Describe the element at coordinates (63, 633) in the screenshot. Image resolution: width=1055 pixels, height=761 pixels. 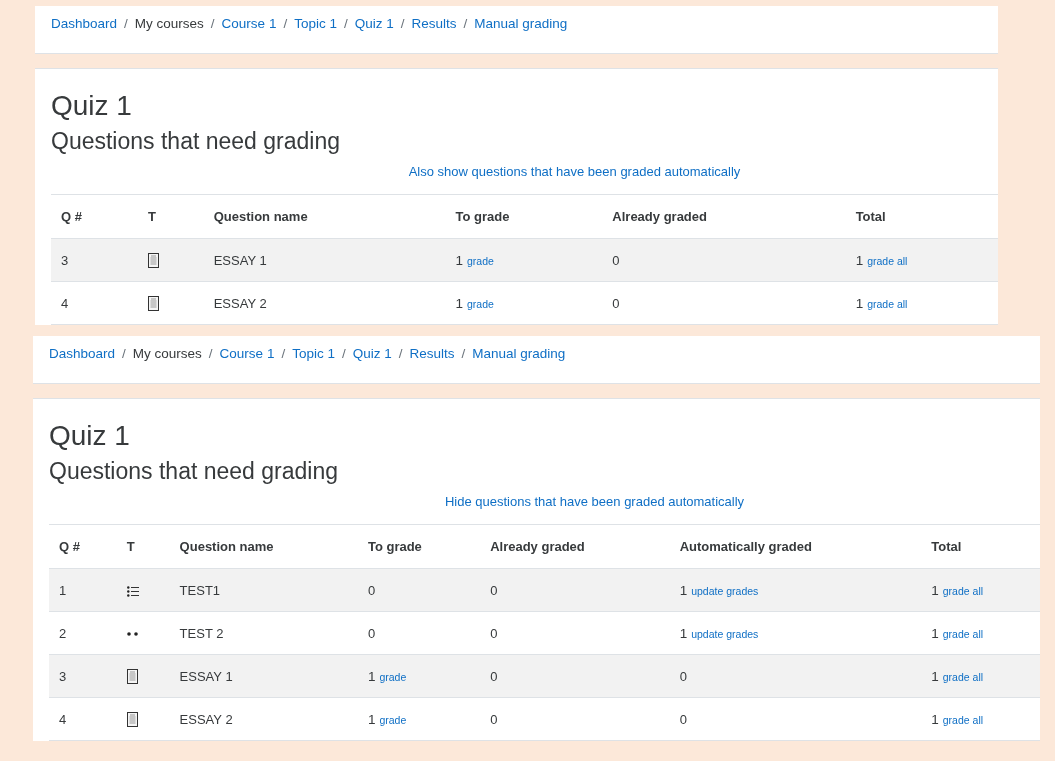
I see `table-cell: 2` at that location.